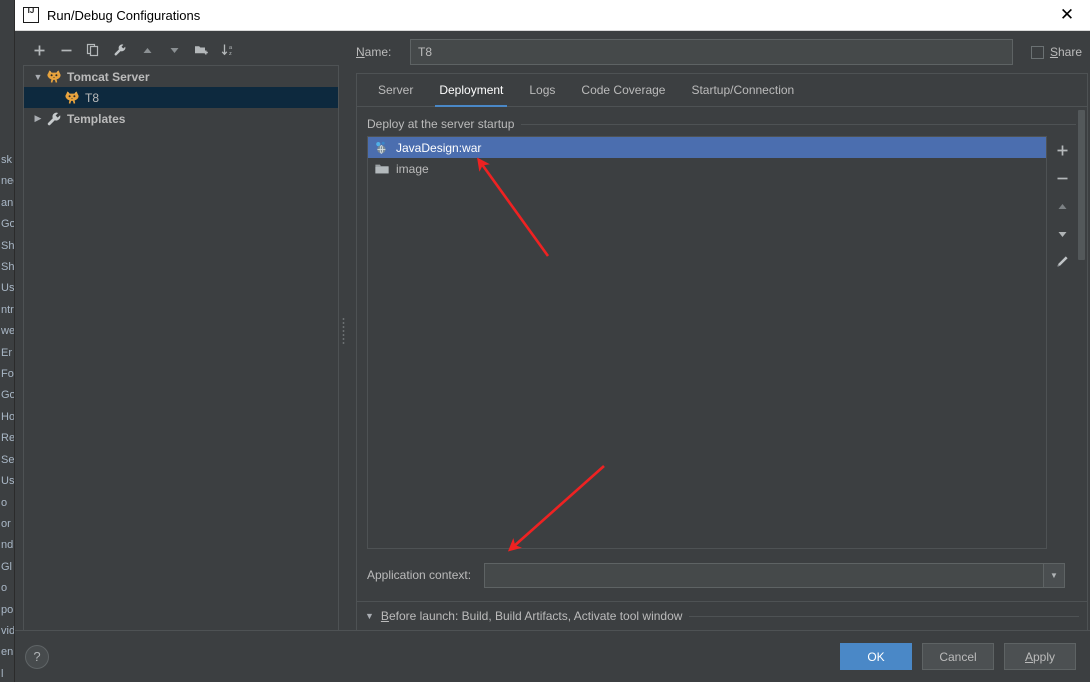 This screenshot has width=1090, height=682. What do you see at coordinates (230, 54) in the screenshot?
I see `svg-text: z` at bounding box center [230, 54].